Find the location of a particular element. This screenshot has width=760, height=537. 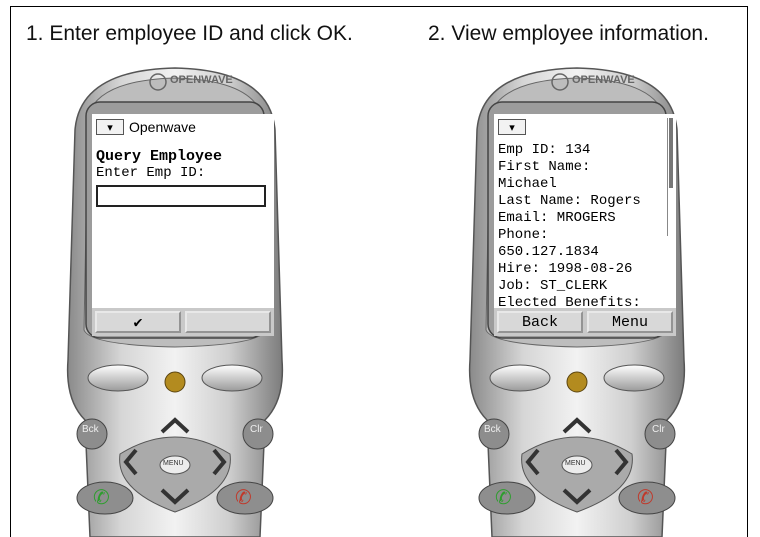

app-title: Openwave is located at coordinates (162, 127).